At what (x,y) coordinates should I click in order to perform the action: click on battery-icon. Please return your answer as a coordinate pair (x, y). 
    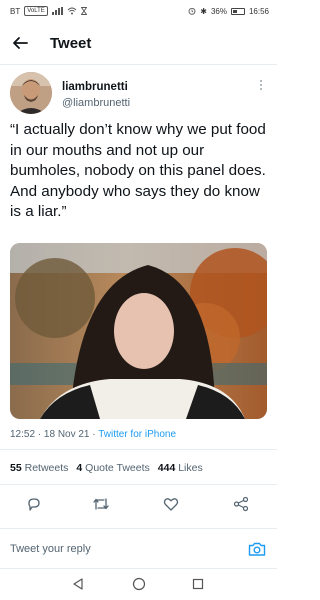
    Looking at the image, I should click on (237, 11).